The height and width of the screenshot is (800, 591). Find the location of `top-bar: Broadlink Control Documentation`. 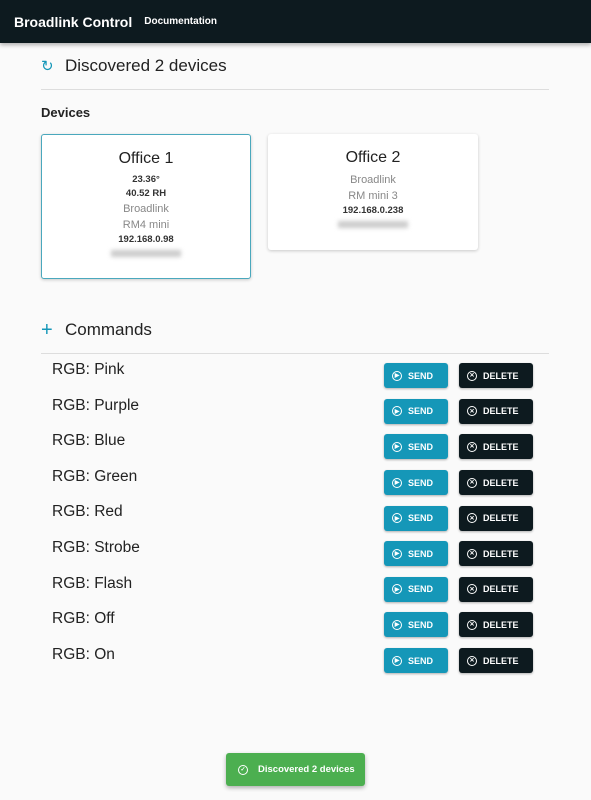

top-bar: Broadlink Control Documentation is located at coordinates (295, 21).